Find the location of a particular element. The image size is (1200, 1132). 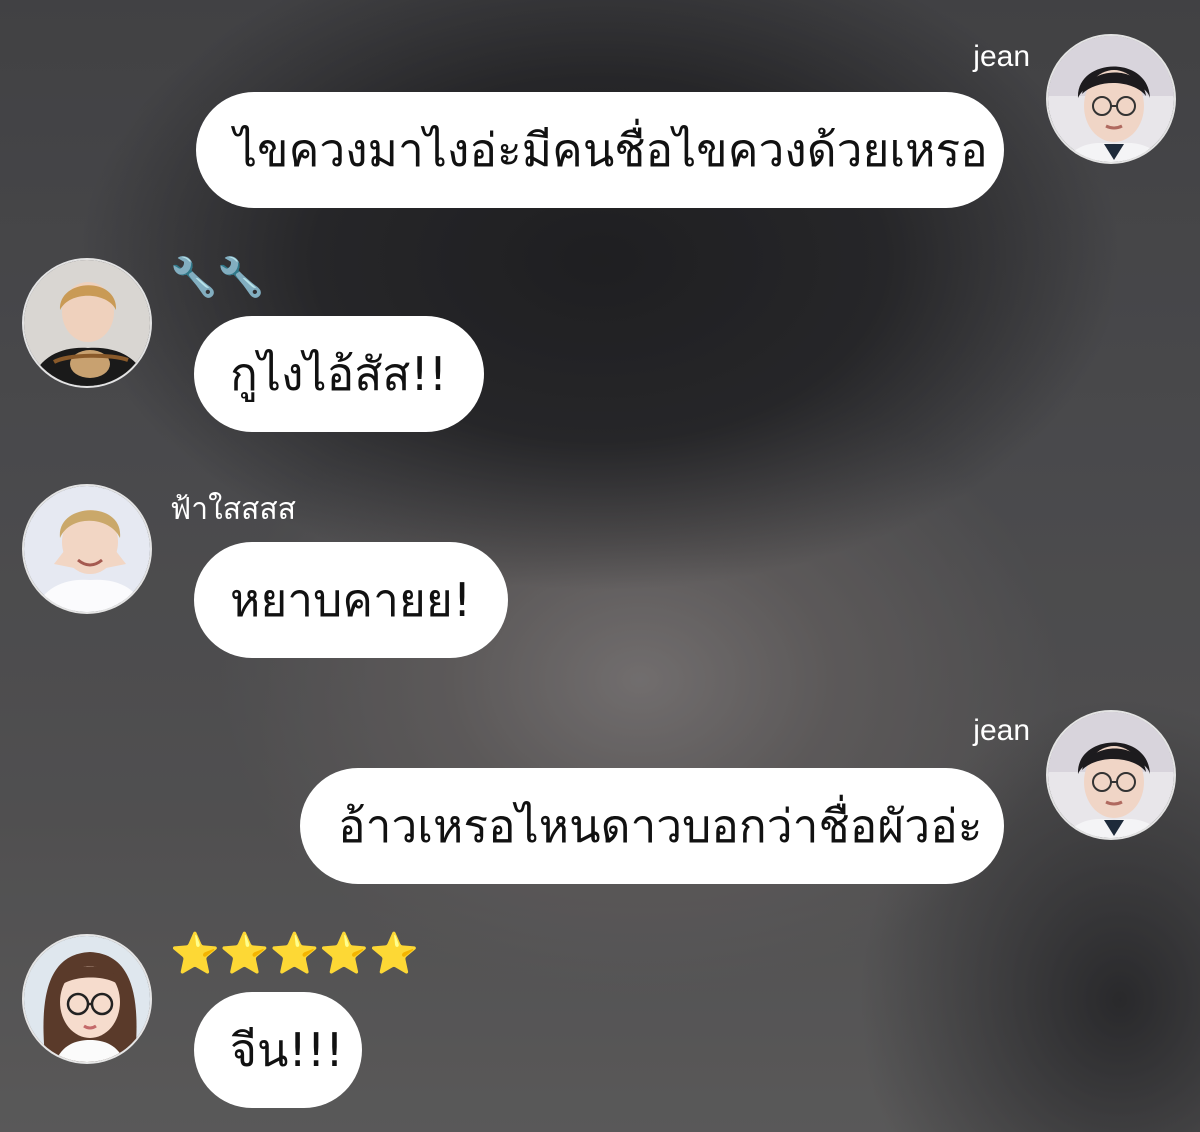

message-text: หยาบคายย! is located at coordinates (351, 600).